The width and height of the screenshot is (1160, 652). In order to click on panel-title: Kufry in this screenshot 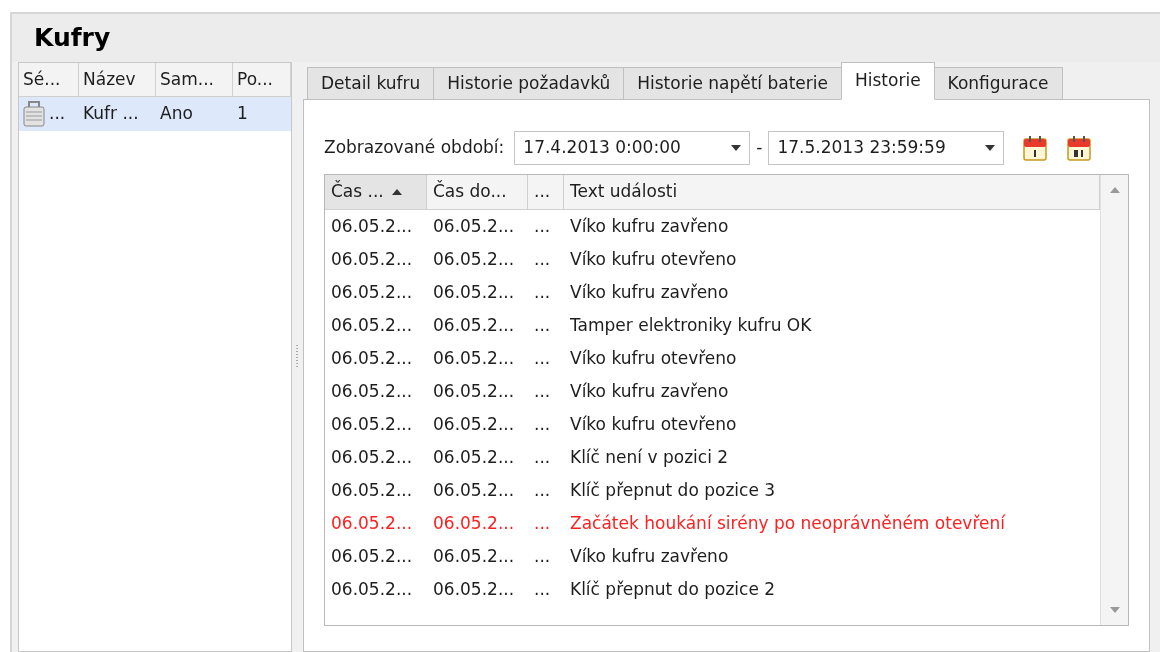, I will do `click(72, 38)`.